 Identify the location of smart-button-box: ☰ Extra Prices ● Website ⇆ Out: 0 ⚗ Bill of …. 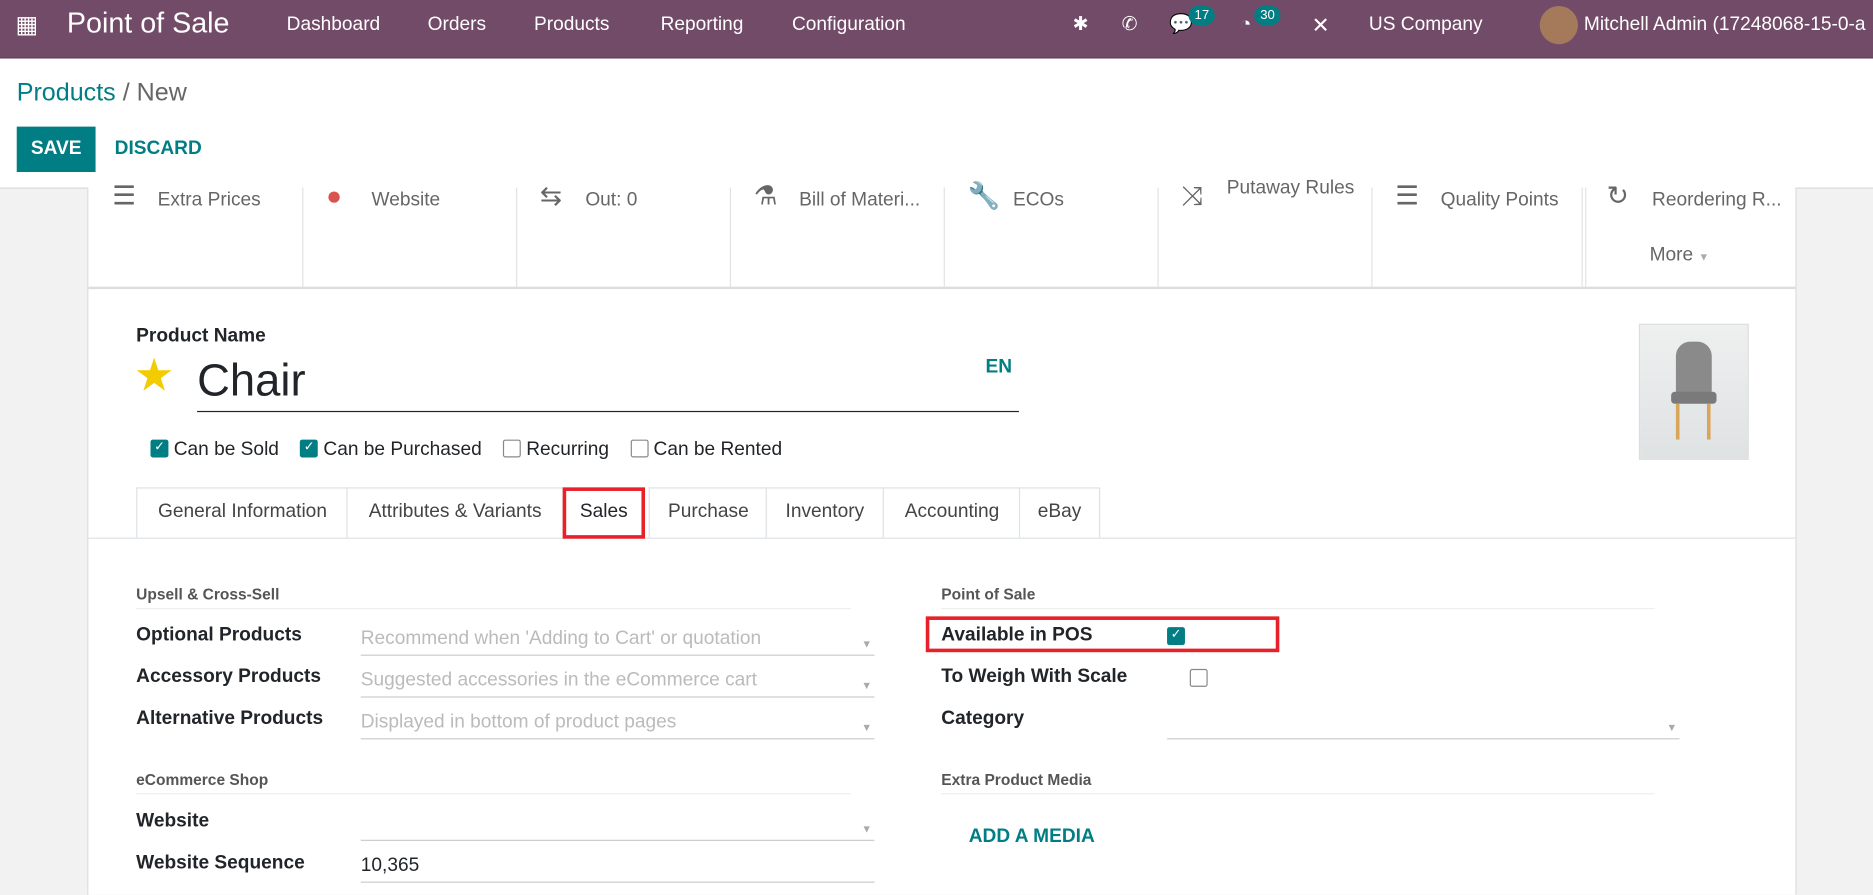
(942, 234).